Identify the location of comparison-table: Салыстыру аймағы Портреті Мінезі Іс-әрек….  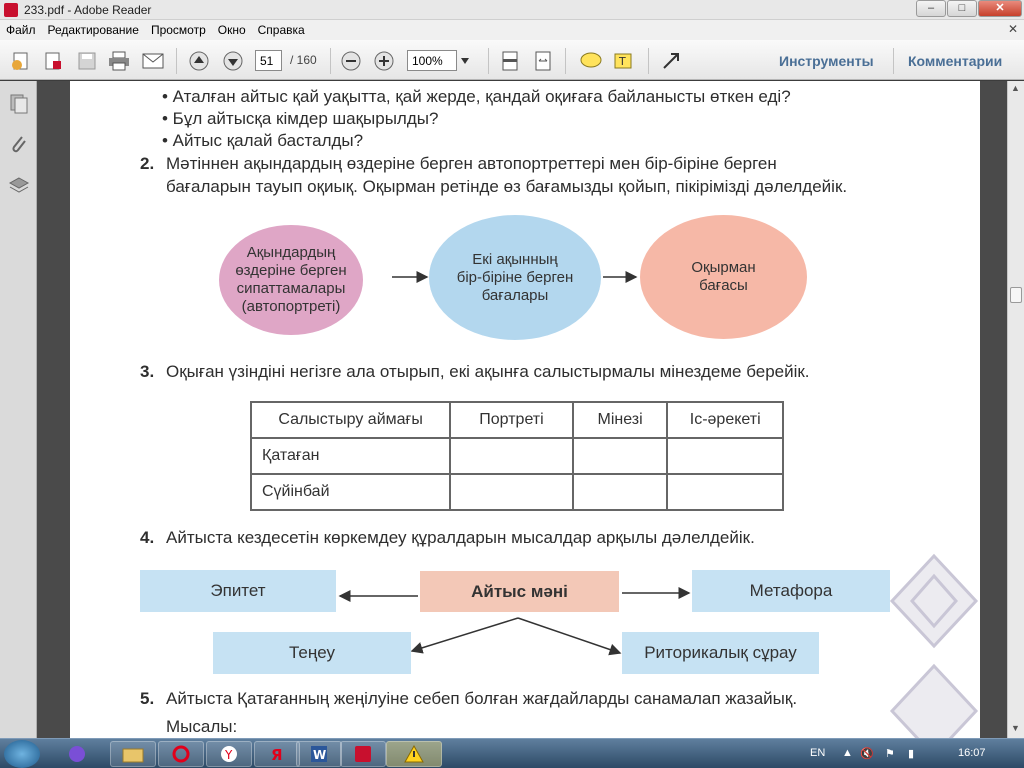
(516, 456).